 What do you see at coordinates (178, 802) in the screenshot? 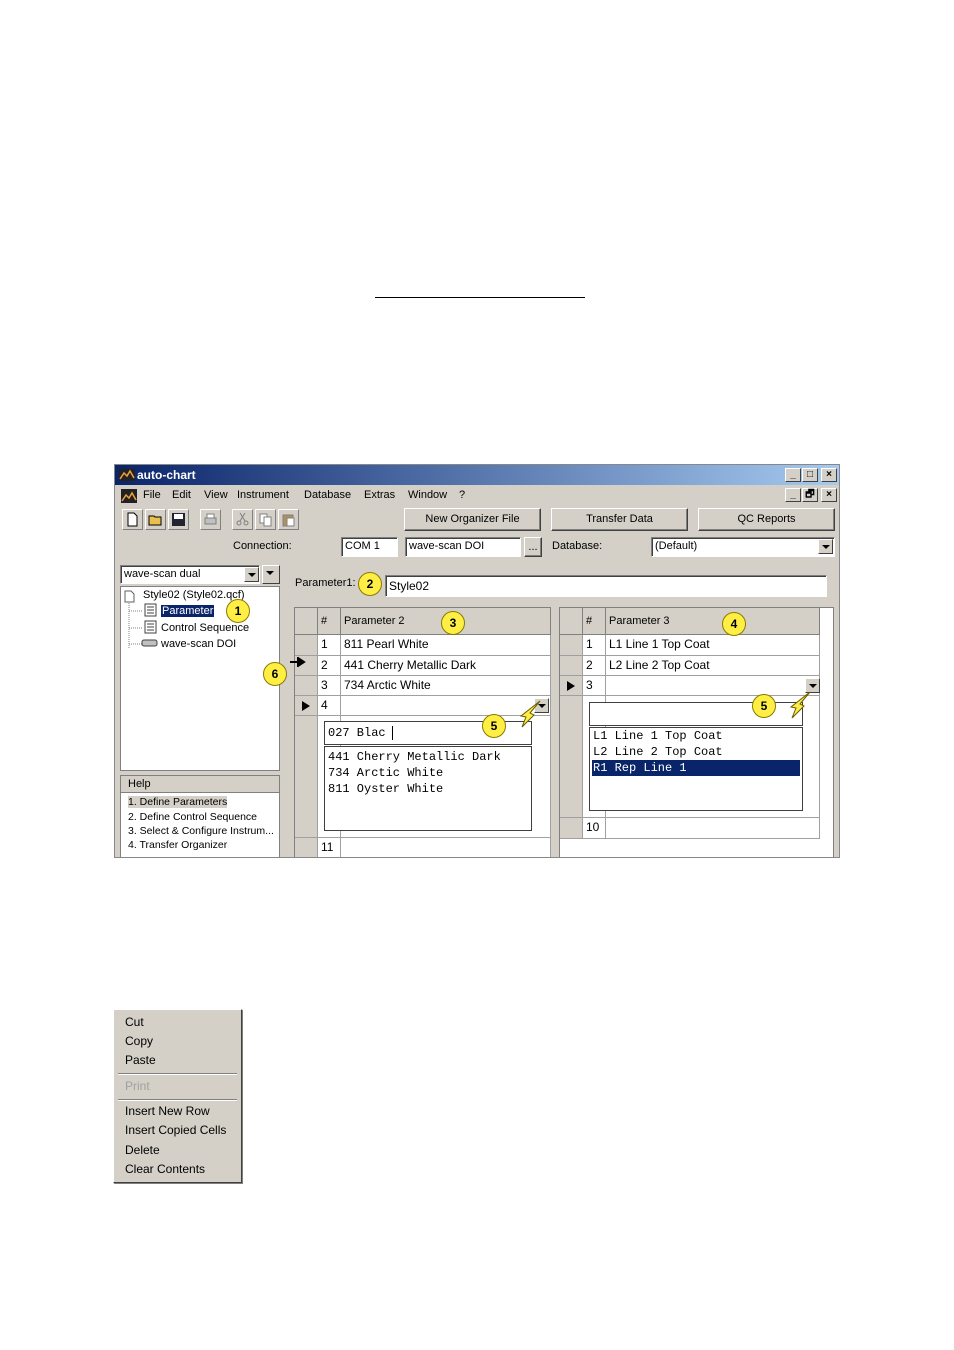
I see `help-item-define-parameters: 1. Define Parameters` at bounding box center [178, 802].